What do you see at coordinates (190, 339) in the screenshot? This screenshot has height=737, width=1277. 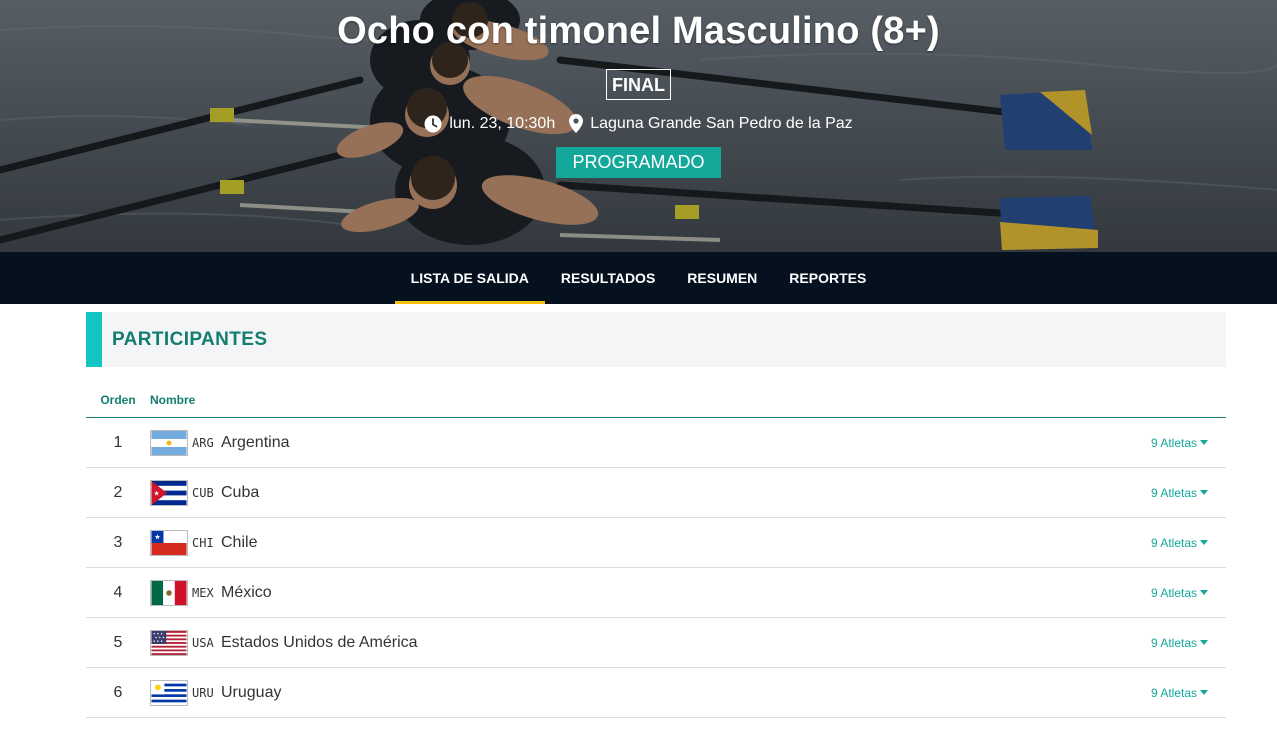 I see `section-heading-text: PARTICIPANTES` at bounding box center [190, 339].